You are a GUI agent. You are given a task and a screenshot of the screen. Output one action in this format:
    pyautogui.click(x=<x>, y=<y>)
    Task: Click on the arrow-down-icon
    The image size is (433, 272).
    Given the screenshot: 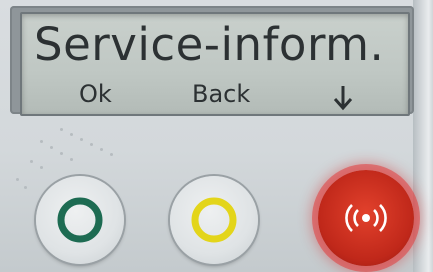 What is the action you would take?
    pyautogui.click(x=343, y=98)
    